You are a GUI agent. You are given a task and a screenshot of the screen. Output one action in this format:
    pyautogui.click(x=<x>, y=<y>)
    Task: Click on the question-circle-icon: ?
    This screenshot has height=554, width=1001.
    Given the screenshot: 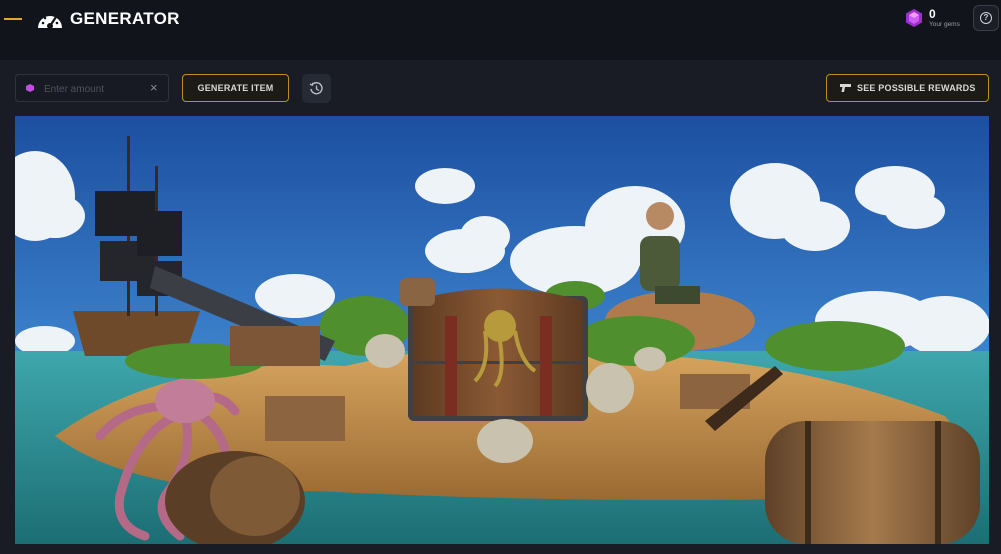 What is the action you would take?
    pyautogui.click(x=986, y=18)
    